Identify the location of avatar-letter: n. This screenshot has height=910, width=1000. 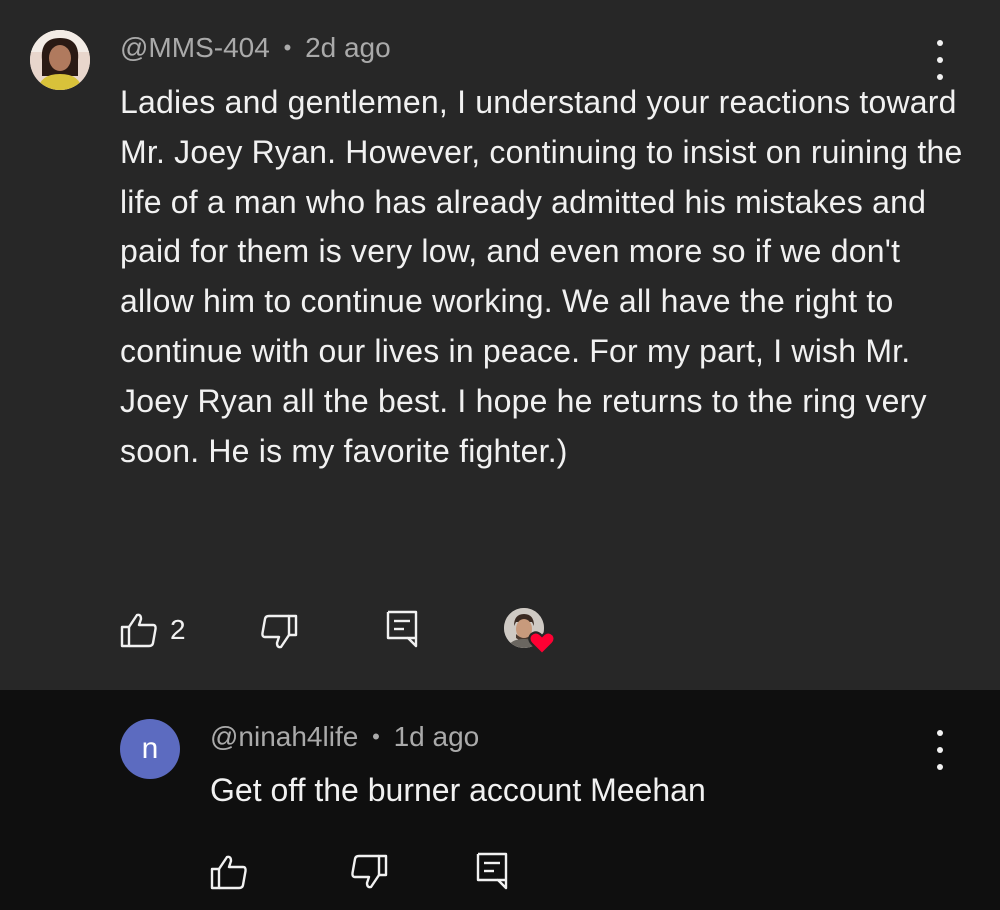
(150, 748).